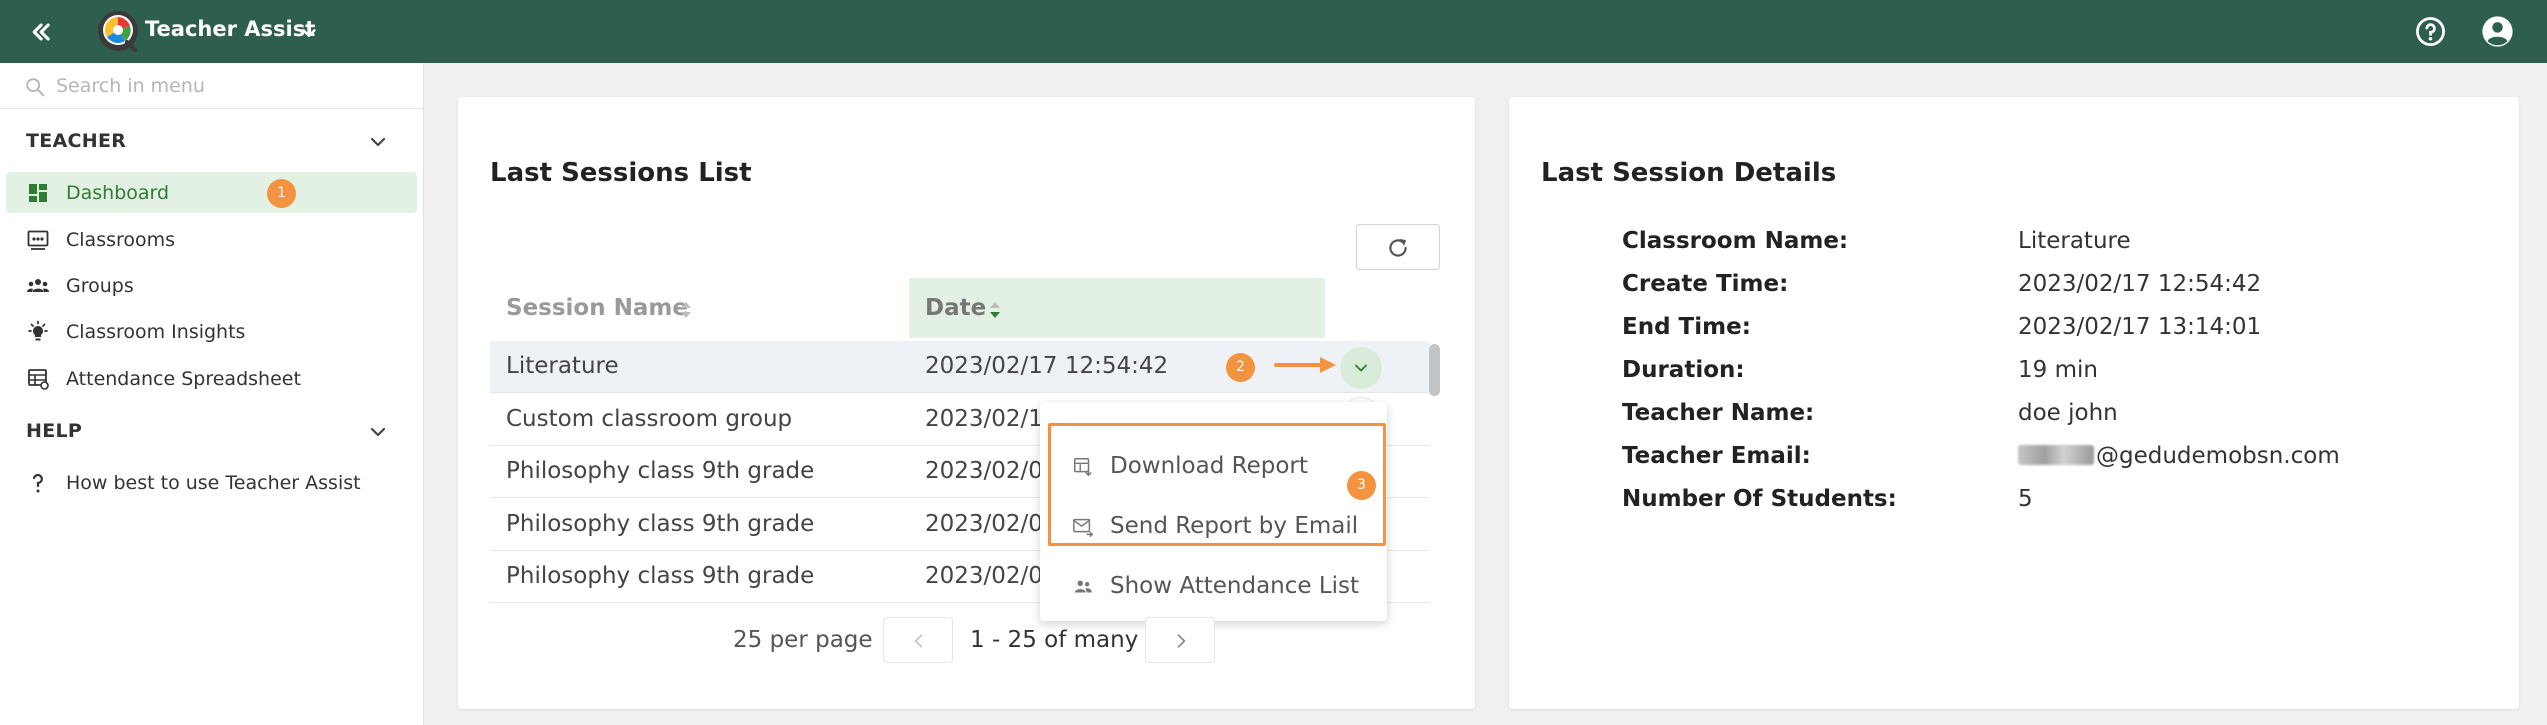 The image size is (2547, 725). I want to click on section-help: HELP, so click(211, 431).